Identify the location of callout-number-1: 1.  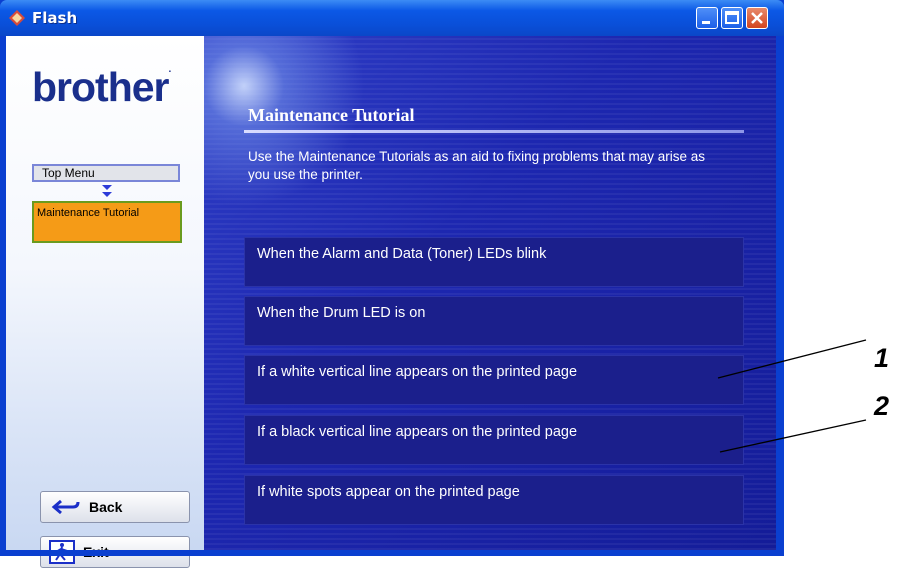
(882, 358).